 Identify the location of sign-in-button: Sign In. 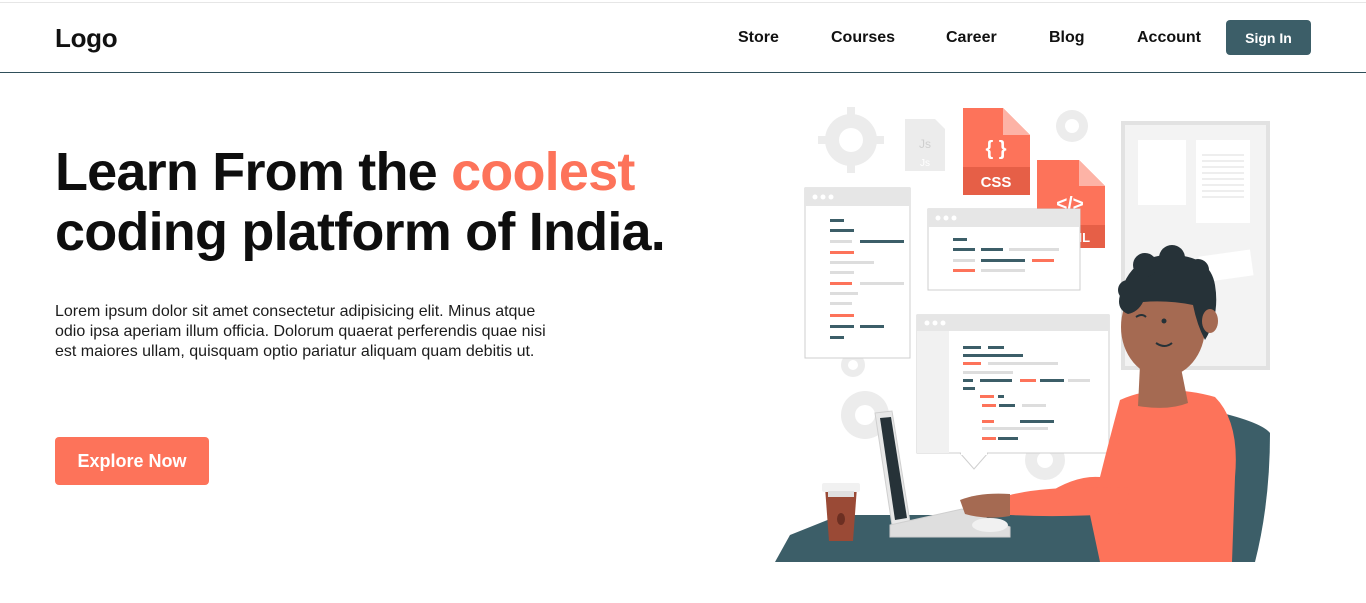
(1268, 37).